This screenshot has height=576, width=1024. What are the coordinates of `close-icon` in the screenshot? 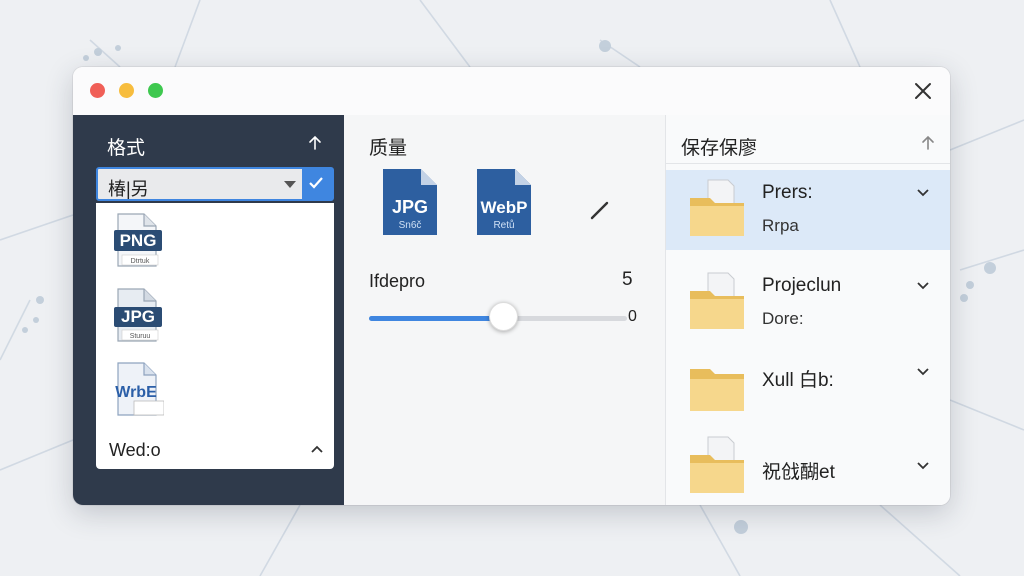 It's located at (923, 91).